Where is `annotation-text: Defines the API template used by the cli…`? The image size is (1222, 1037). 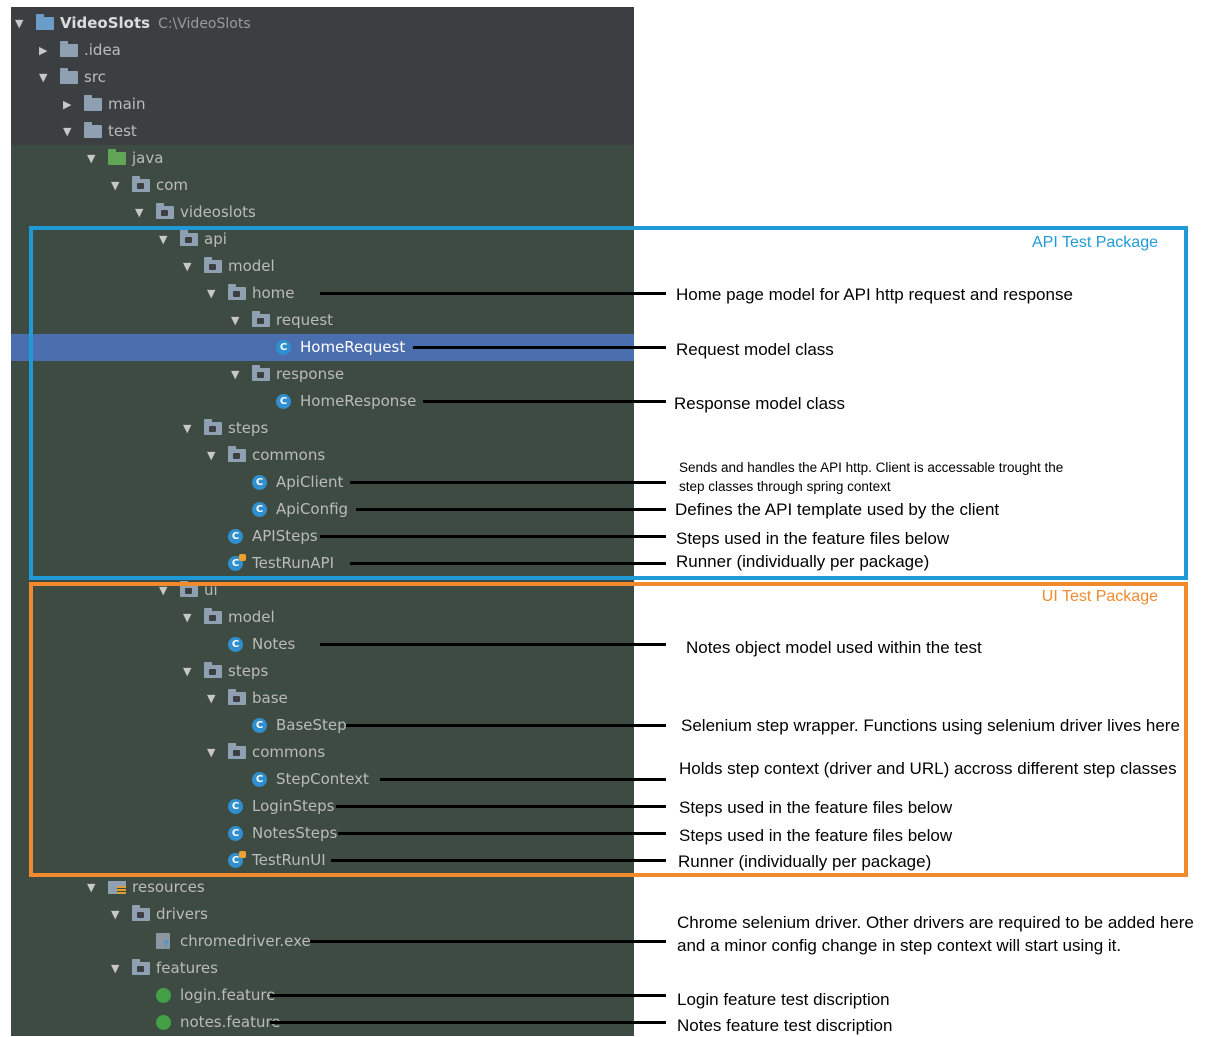 annotation-text: Defines the API template used by the cli… is located at coordinates (837, 509).